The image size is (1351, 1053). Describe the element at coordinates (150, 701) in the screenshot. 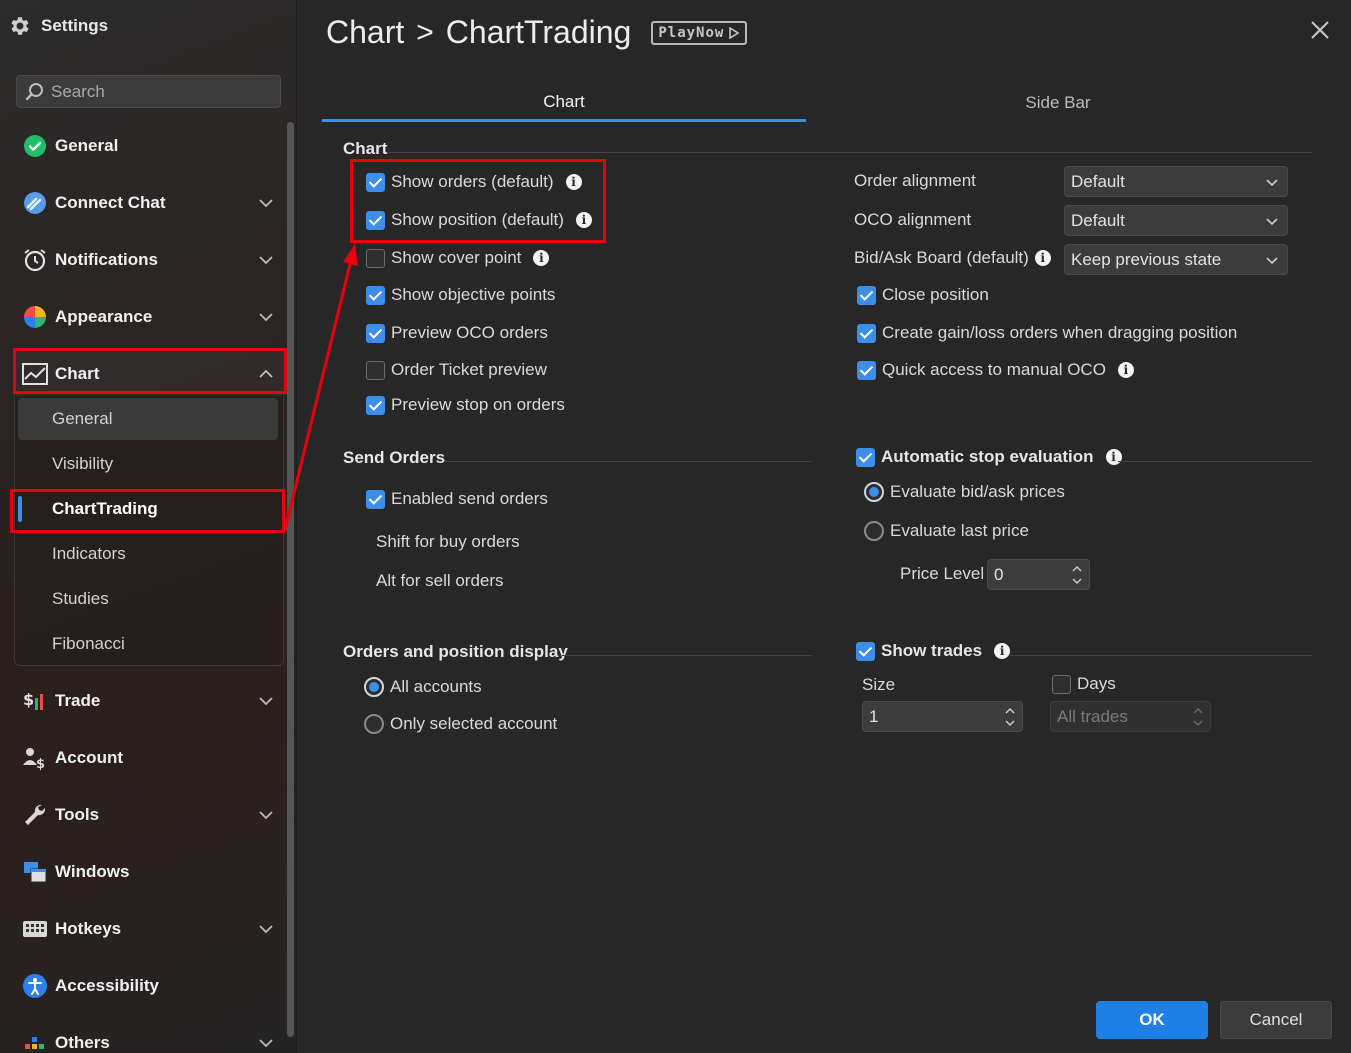

I see `sidebar-item-trade: $ Trade` at that location.